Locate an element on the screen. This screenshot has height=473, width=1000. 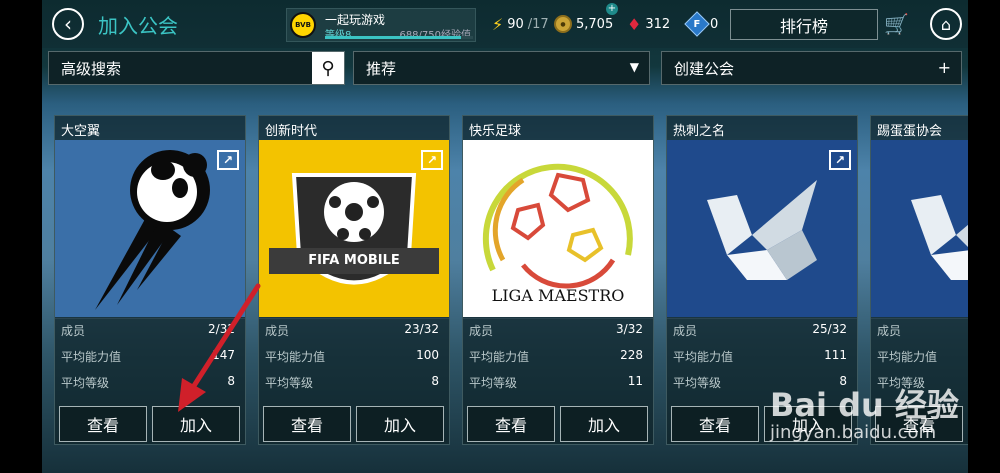
cart-icon: 🛒 is located at coordinates (896, 24).